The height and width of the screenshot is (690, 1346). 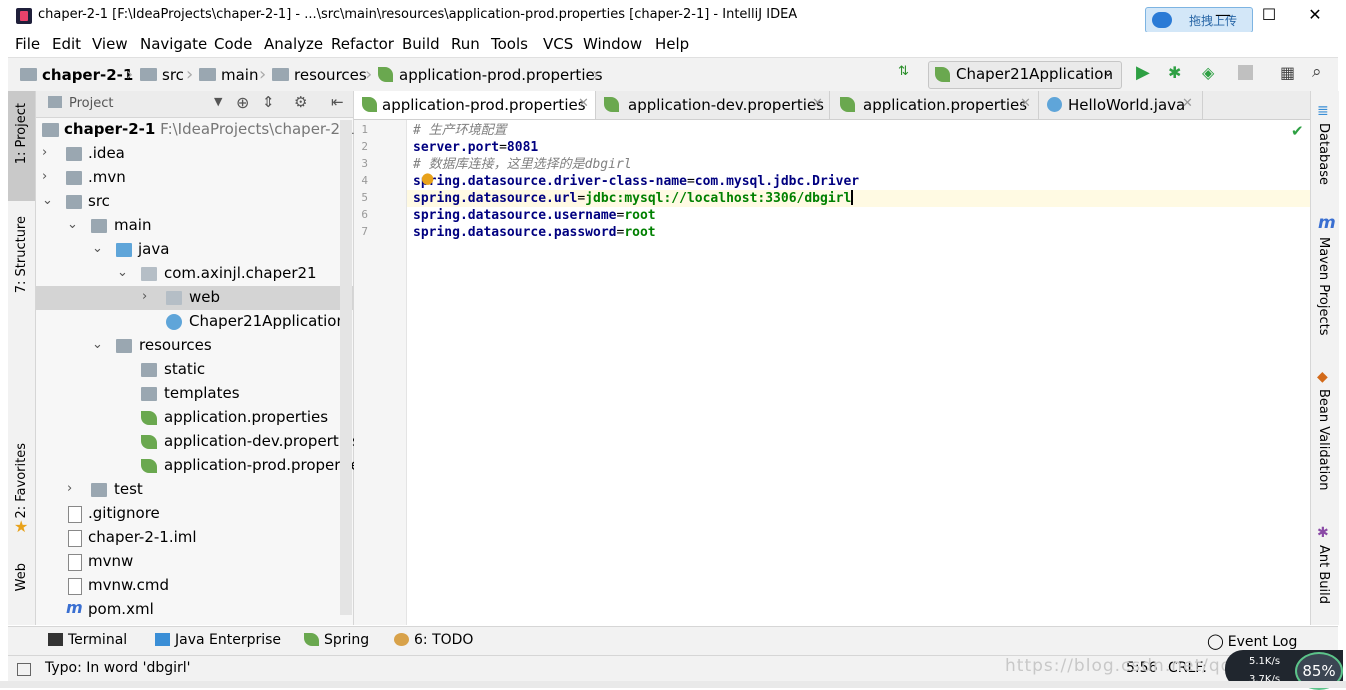 I want to click on property-key: server.port, so click(x=456, y=147).